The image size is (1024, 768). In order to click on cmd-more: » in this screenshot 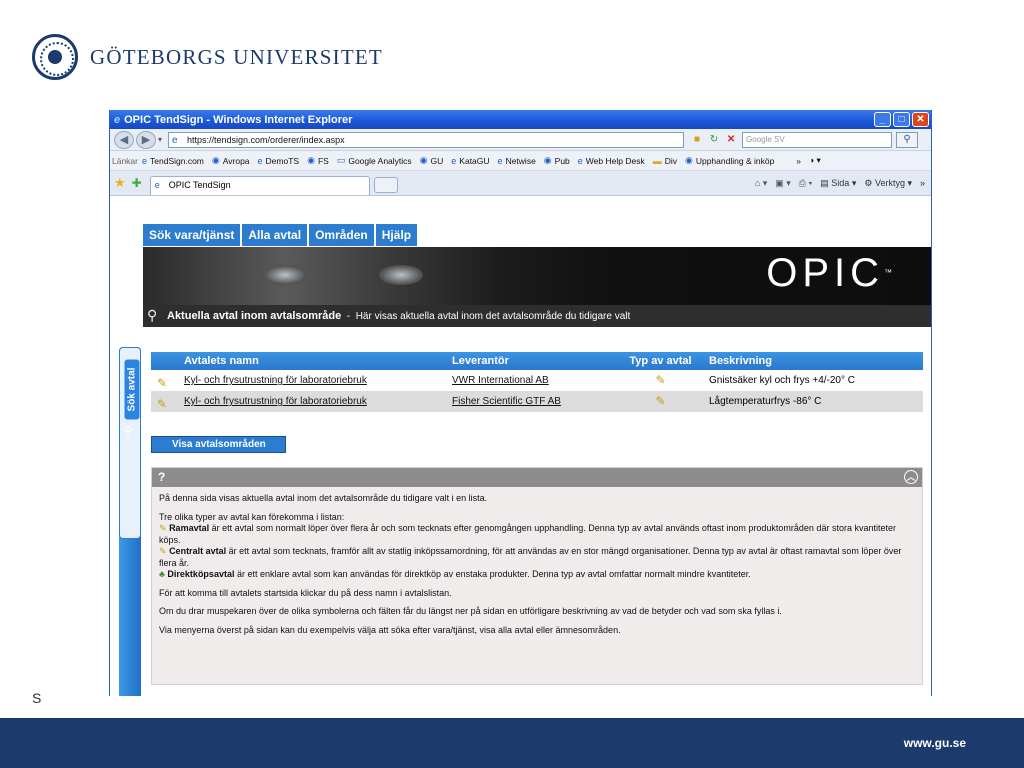, I will do `click(922, 183)`.